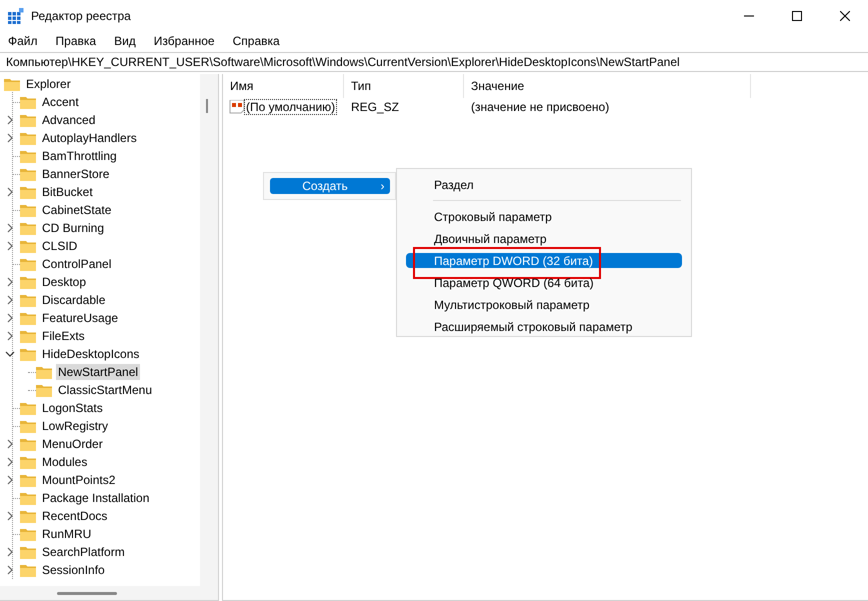 The height and width of the screenshot is (601, 868). What do you see at coordinates (76, 41) in the screenshot?
I see `menu-item: Правка` at bounding box center [76, 41].